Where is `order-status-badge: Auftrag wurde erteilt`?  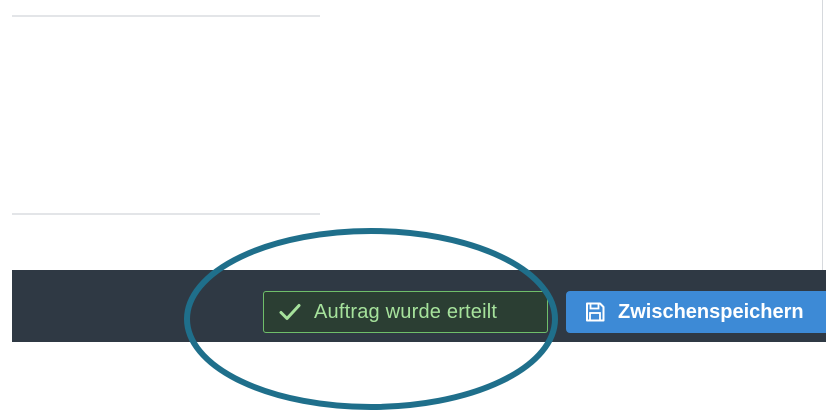 order-status-badge: Auftrag wurde erteilt is located at coordinates (405, 312).